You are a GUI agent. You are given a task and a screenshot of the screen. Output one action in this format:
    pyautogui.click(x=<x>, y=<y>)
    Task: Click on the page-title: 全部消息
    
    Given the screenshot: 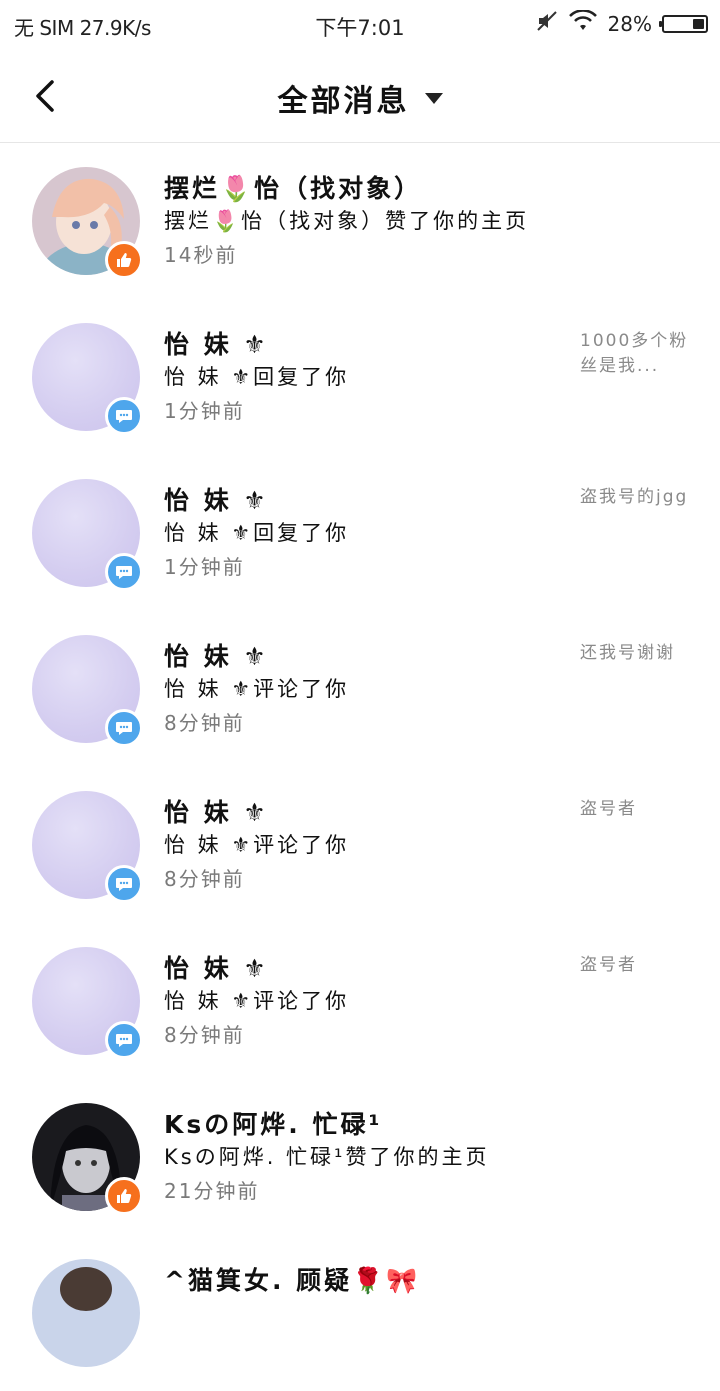 What is the action you would take?
    pyautogui.click(x=343, y=101)
    